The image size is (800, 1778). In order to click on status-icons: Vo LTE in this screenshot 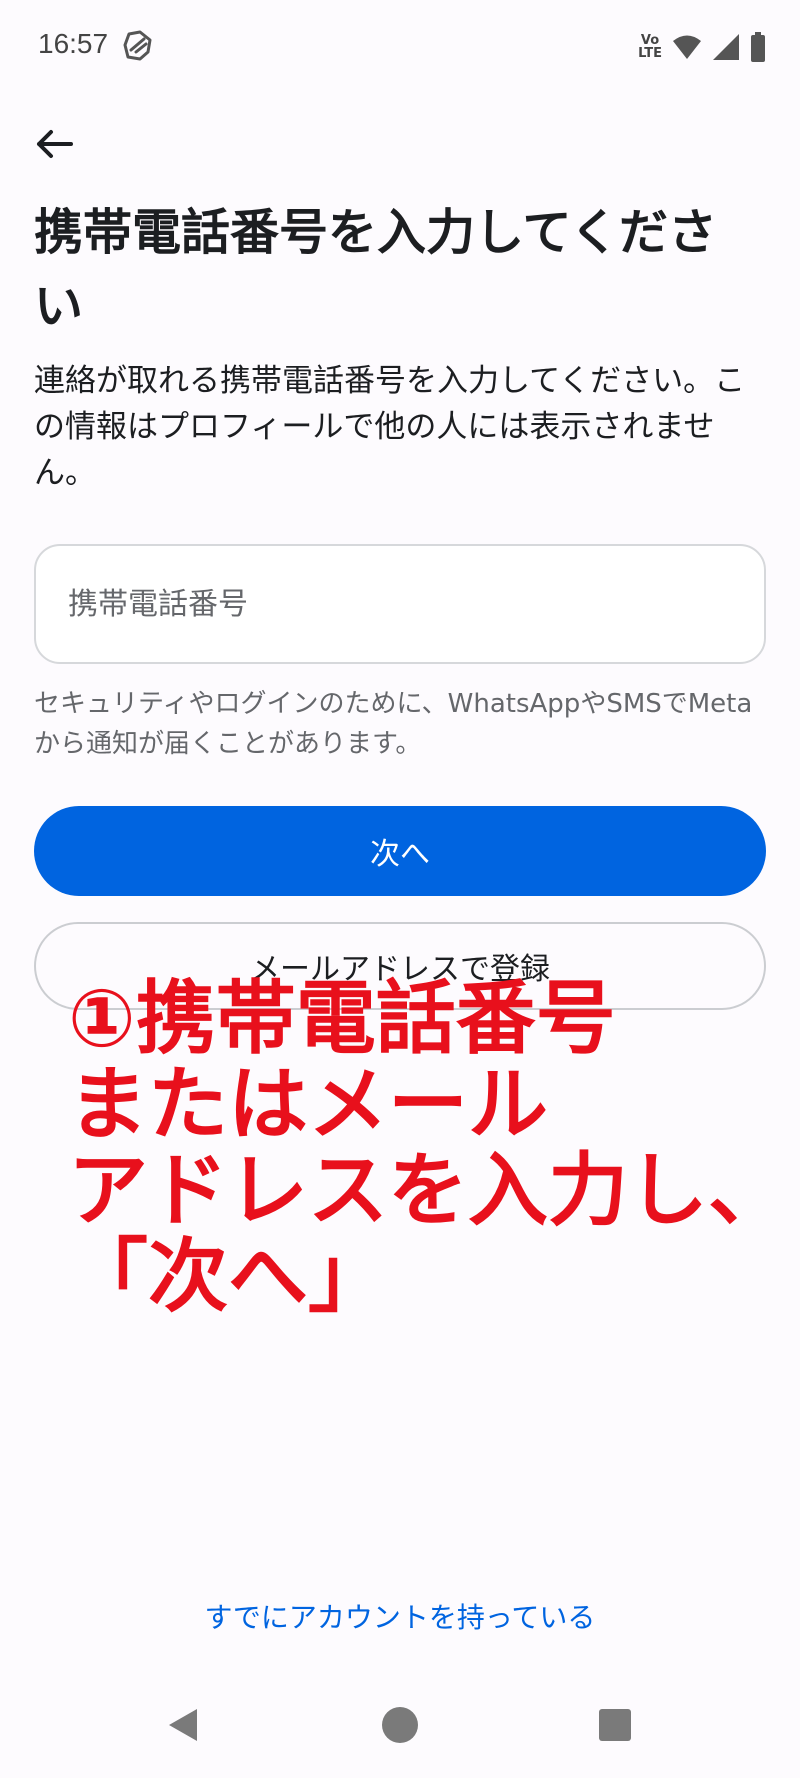, I will do `click(702, 47)`.